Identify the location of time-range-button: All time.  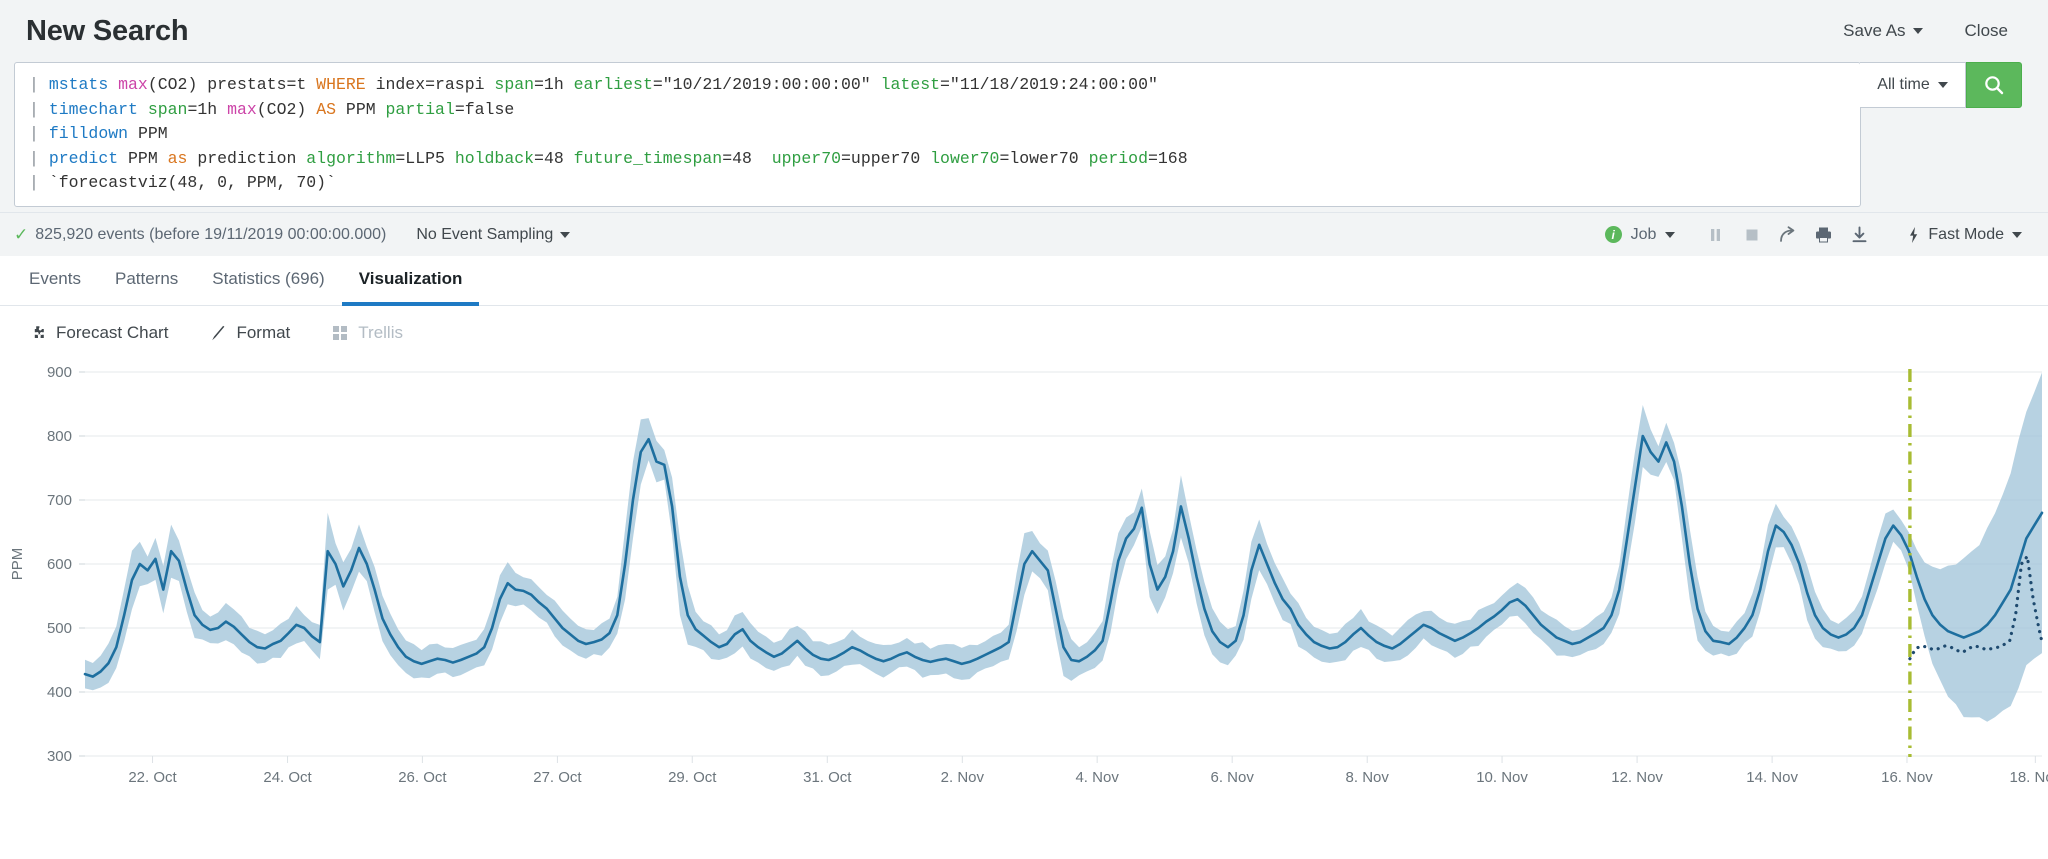
(1913, 85).